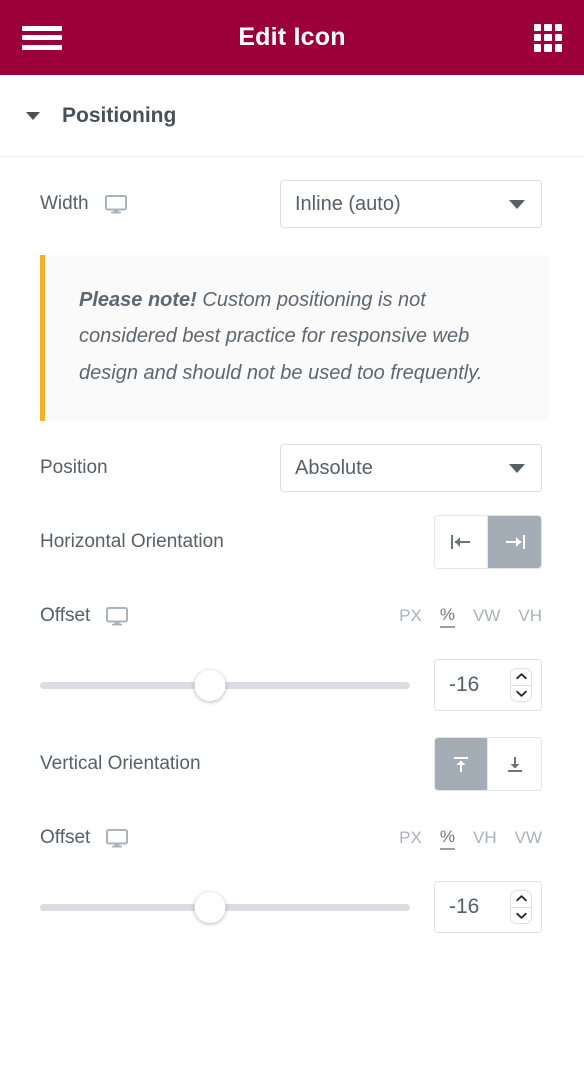 The width and height of the screenshot is (584, 1076). Describe the element at coordinates (64, 203) in the screenshot. I see `width-label: Width` at that location.